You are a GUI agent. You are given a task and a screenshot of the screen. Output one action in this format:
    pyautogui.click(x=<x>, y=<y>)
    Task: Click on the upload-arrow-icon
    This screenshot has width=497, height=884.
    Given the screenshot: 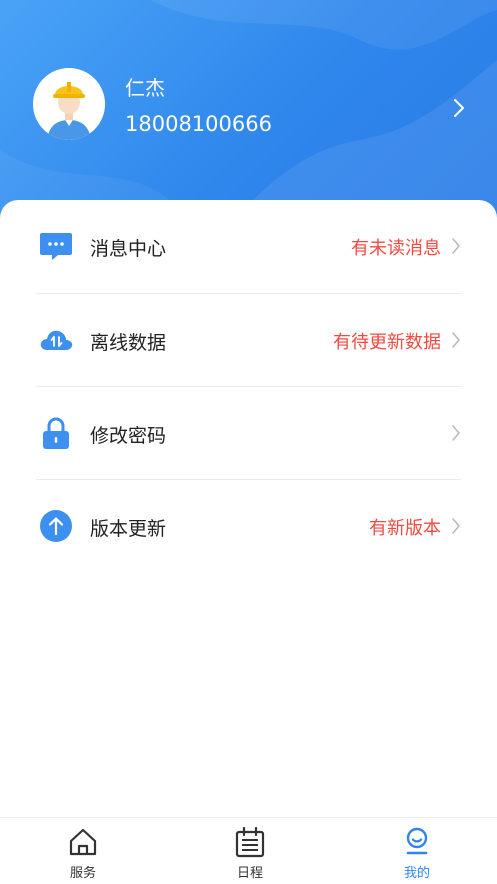 What is the action you would take?
    pyautogui.click(x=56, y=526)
    